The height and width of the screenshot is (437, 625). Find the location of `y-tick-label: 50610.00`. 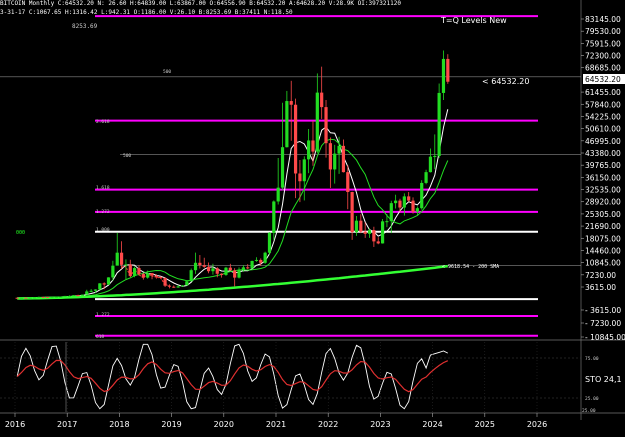

y-tick-label: 50610.00 is located at coordinates (603, 129).